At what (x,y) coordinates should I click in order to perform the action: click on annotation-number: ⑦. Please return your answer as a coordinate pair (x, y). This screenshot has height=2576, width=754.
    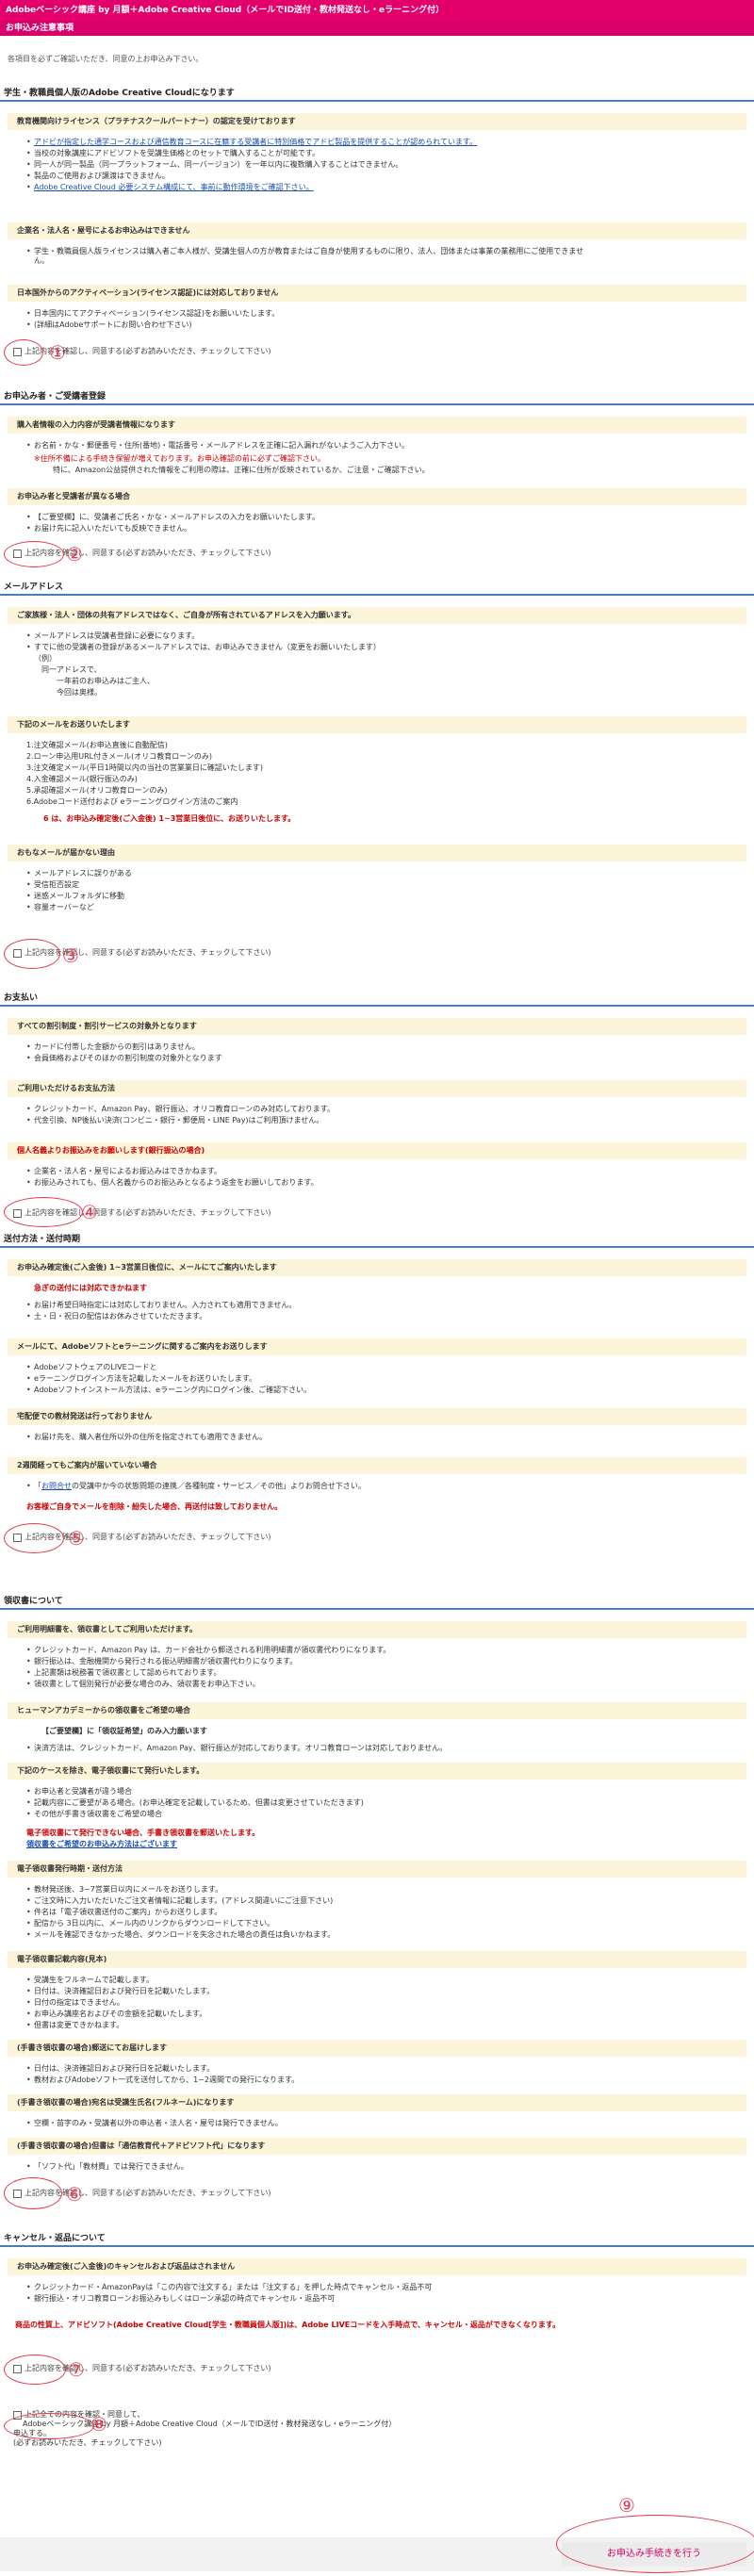
    Looking at the image, I should click on (77, 2369).